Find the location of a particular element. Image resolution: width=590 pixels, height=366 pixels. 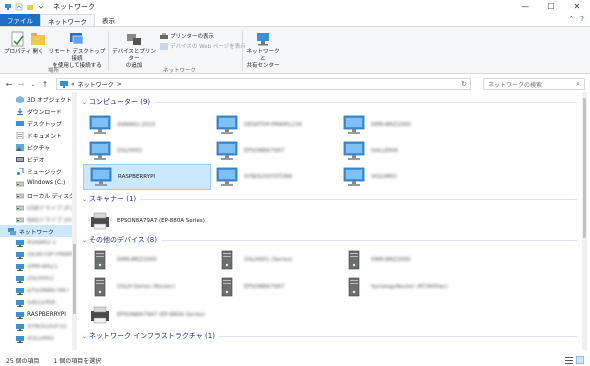

sidebar-item-label: RASPBERRYPI is located at coordinates (47, 315).